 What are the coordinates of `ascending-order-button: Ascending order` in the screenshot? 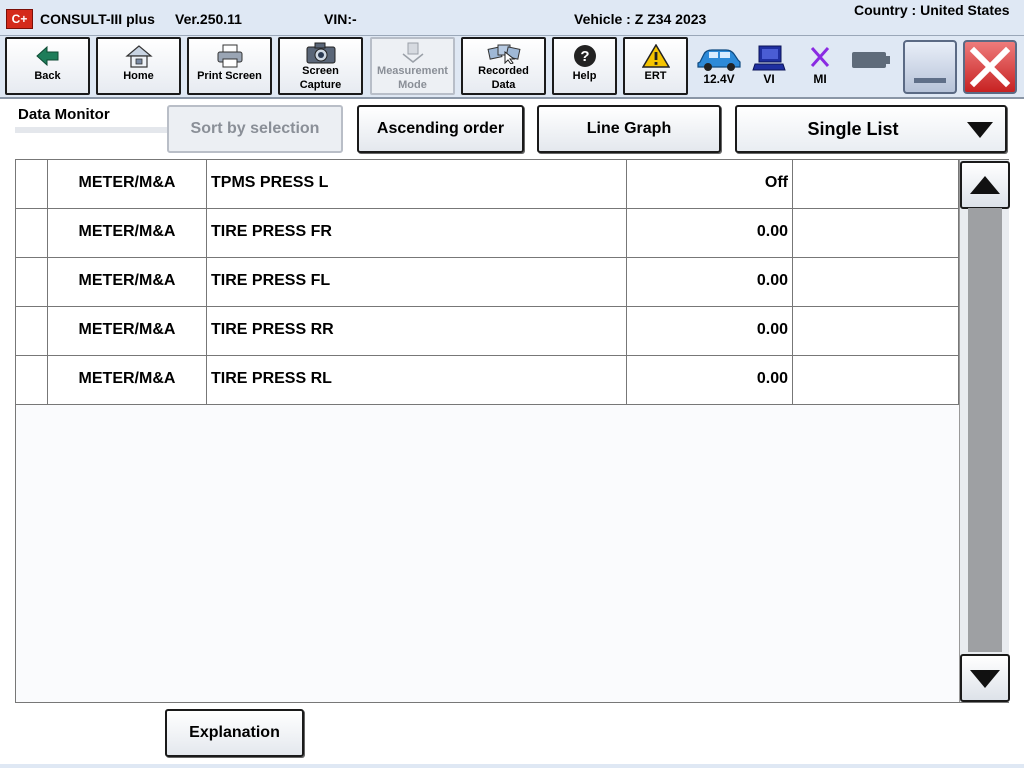 It's located at (440, 129).